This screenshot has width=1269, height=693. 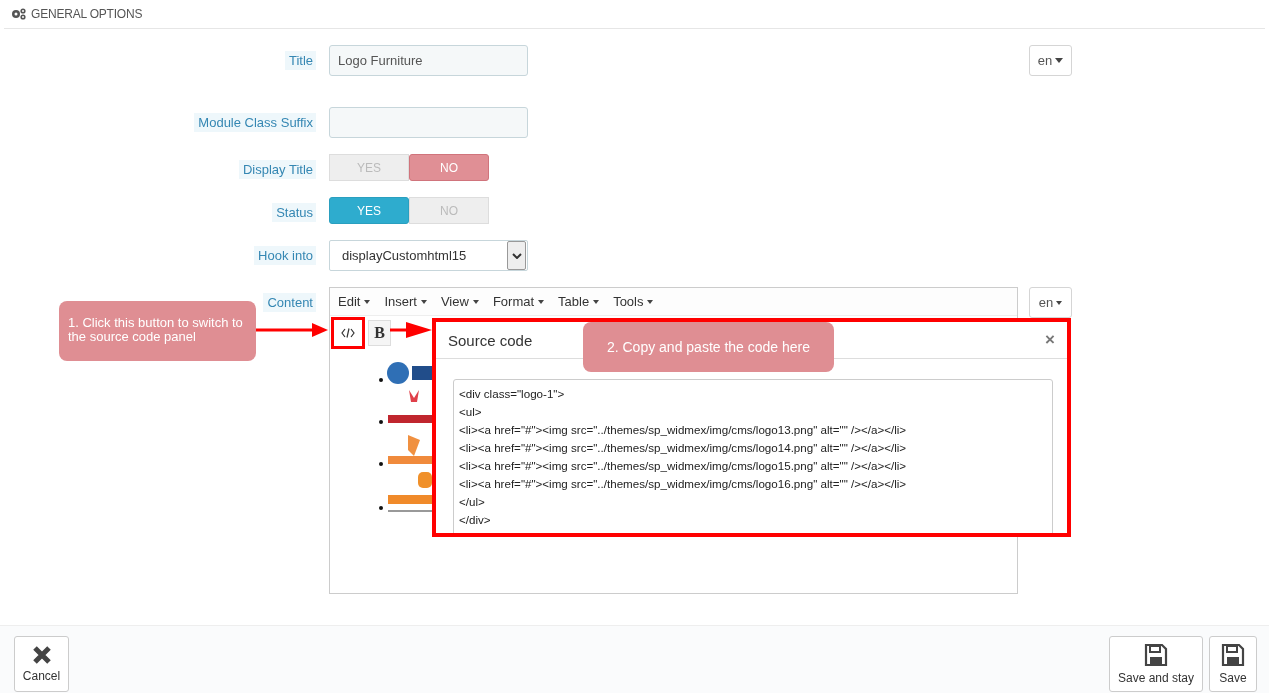 I want to click on close-icon, so click(x=41, y=655).